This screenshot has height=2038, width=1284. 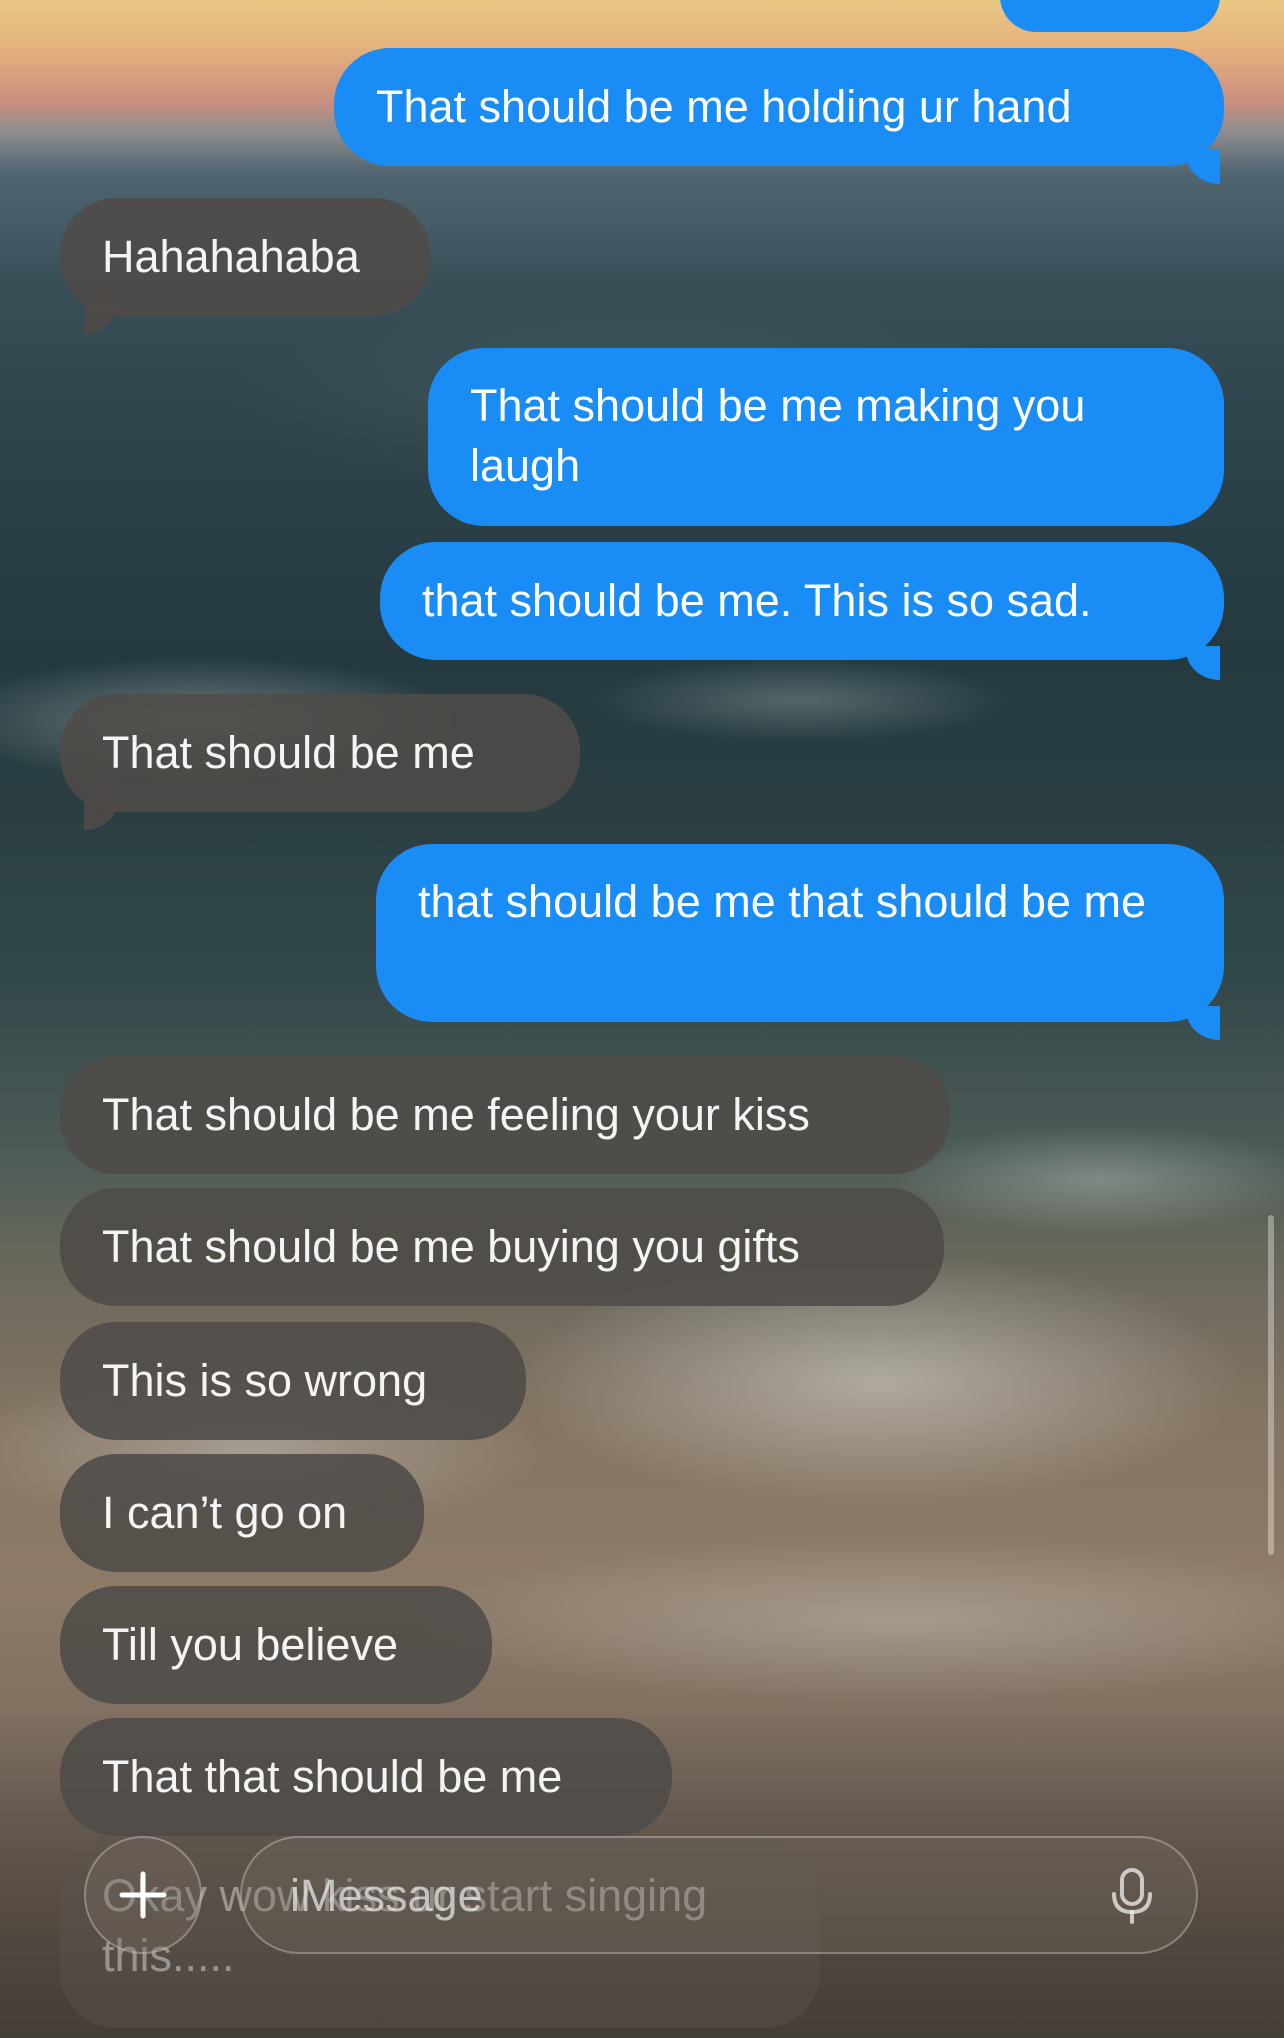 I want to click on message-bubble-incoming: That should be me feeling your kiss, so click(x=505, y=1115).